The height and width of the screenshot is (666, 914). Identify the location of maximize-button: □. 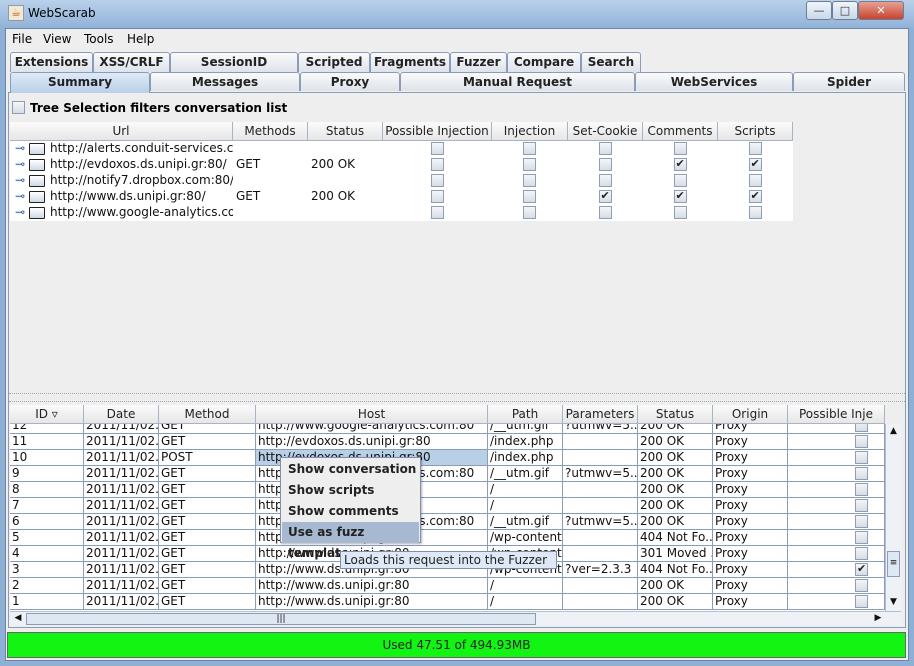
(845, 10).